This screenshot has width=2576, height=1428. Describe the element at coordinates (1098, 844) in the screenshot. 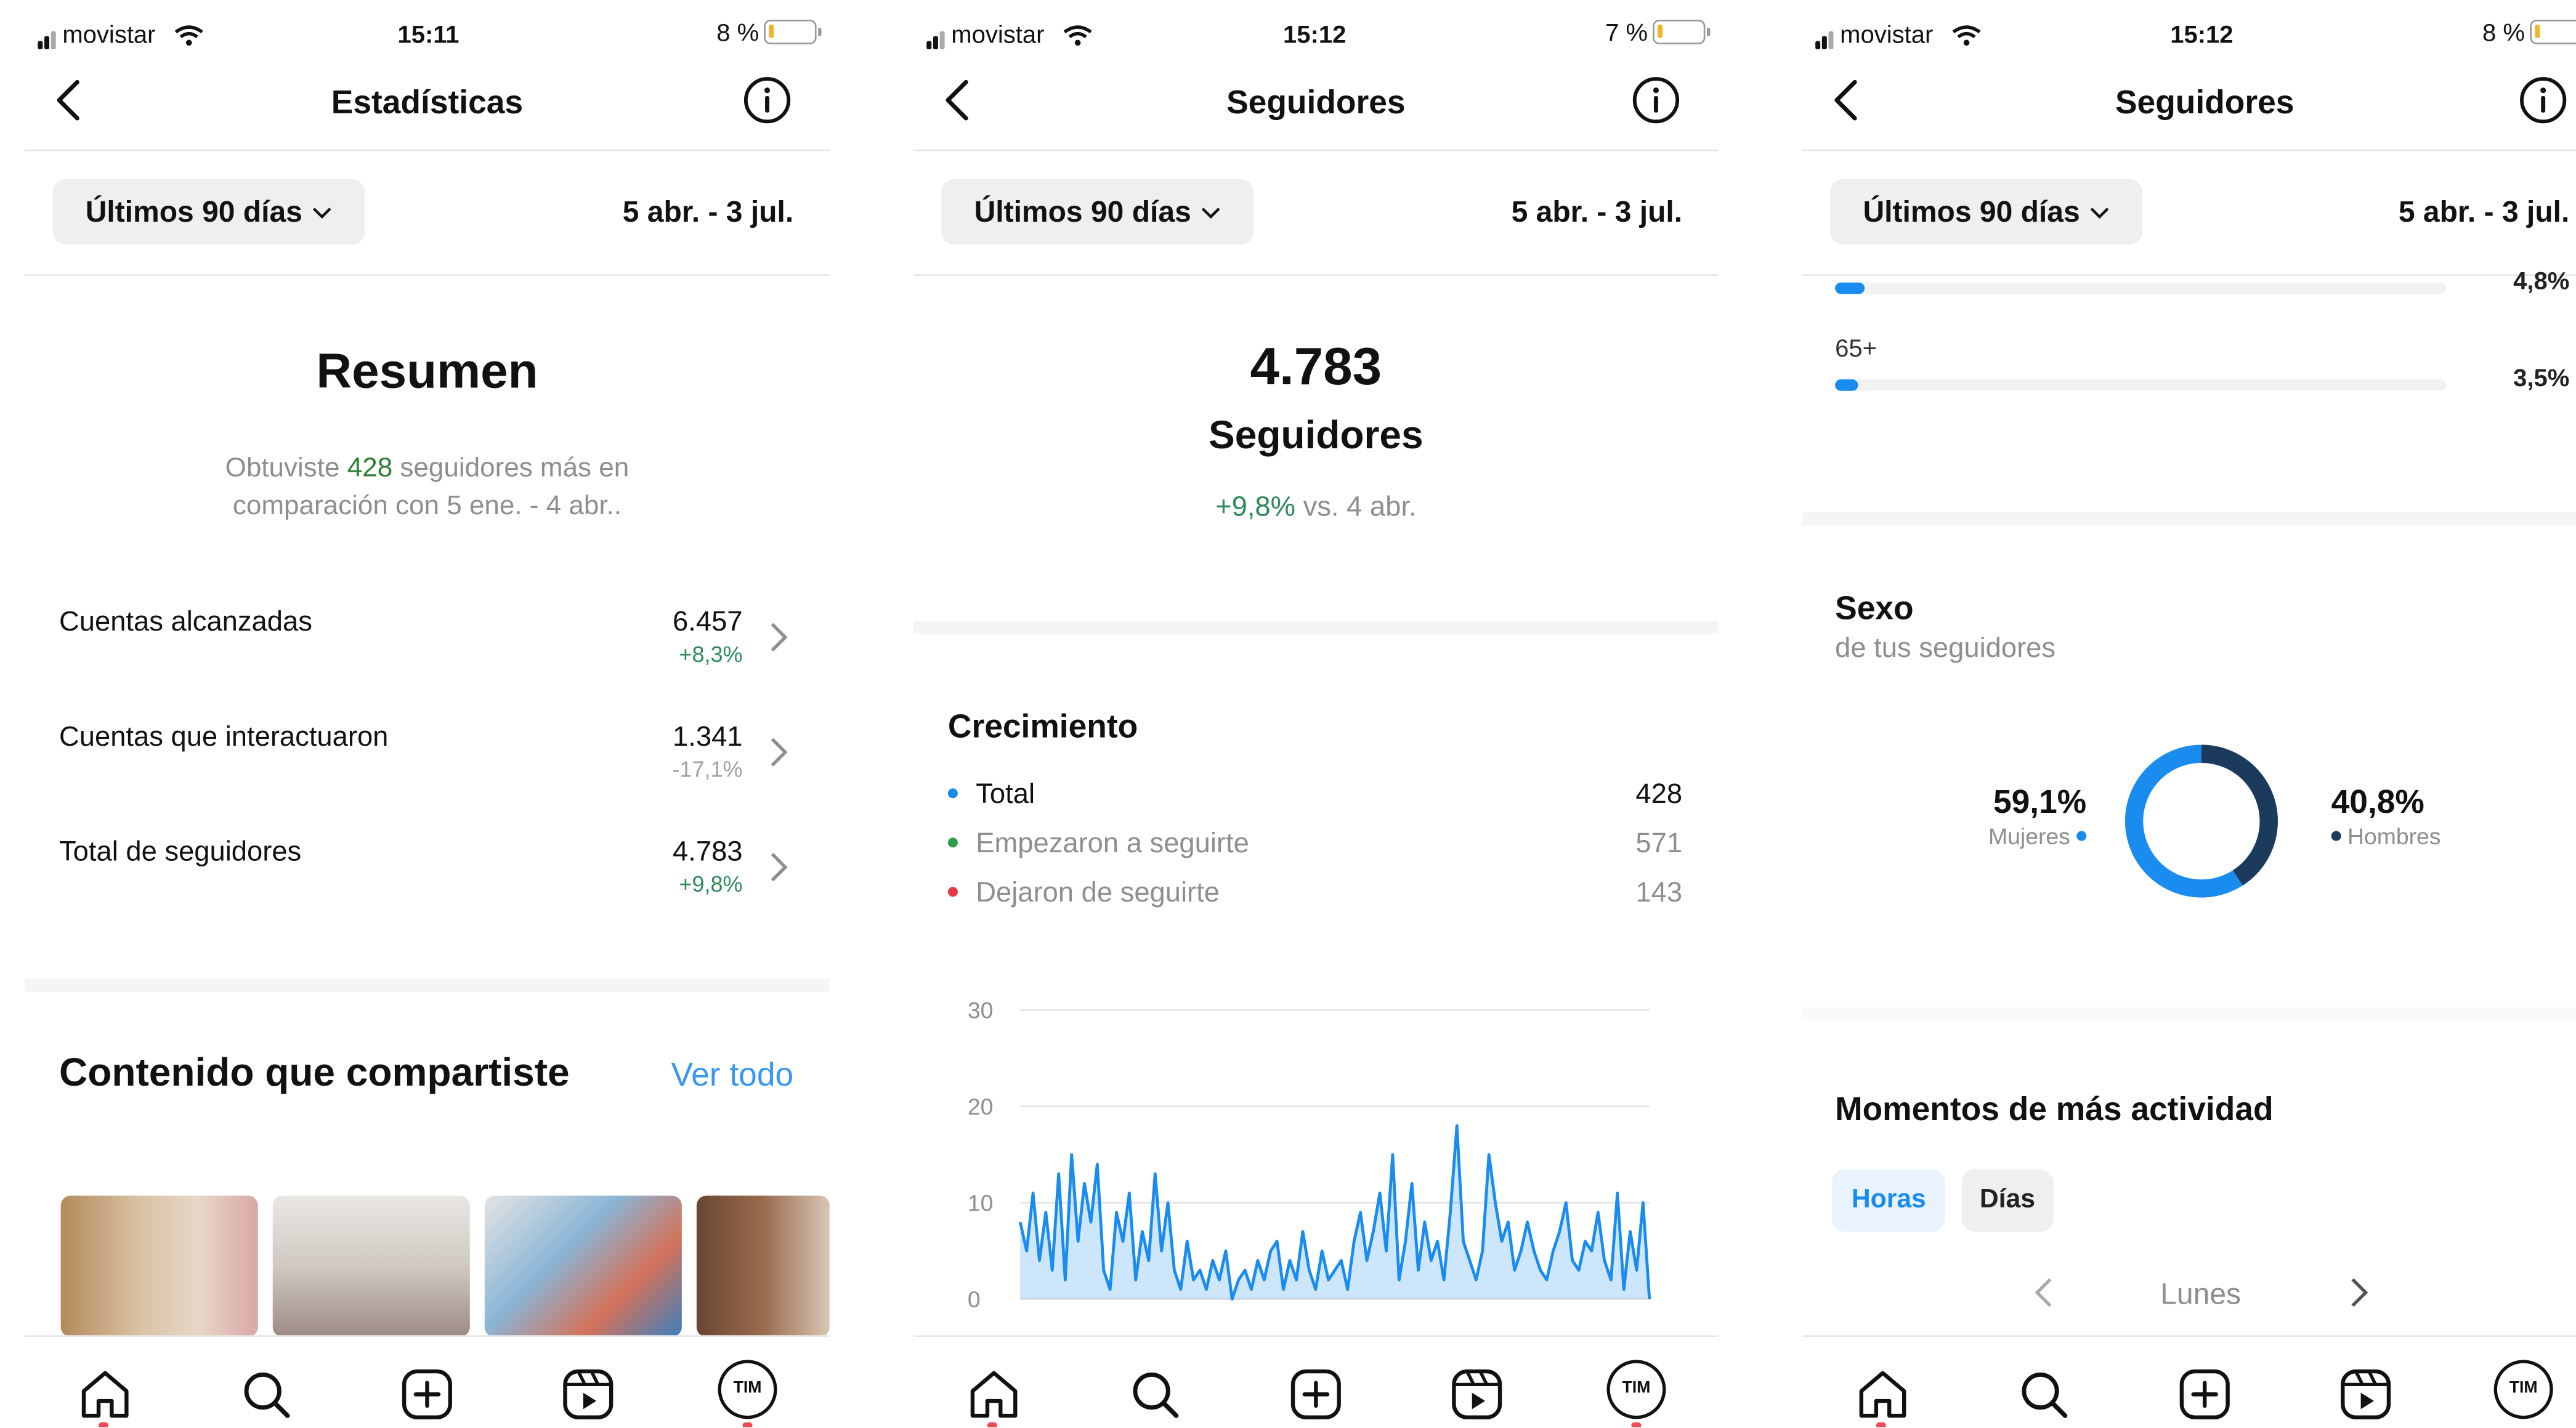

I see `growth-legend-followed: Empezaron a seguirte` at that location.